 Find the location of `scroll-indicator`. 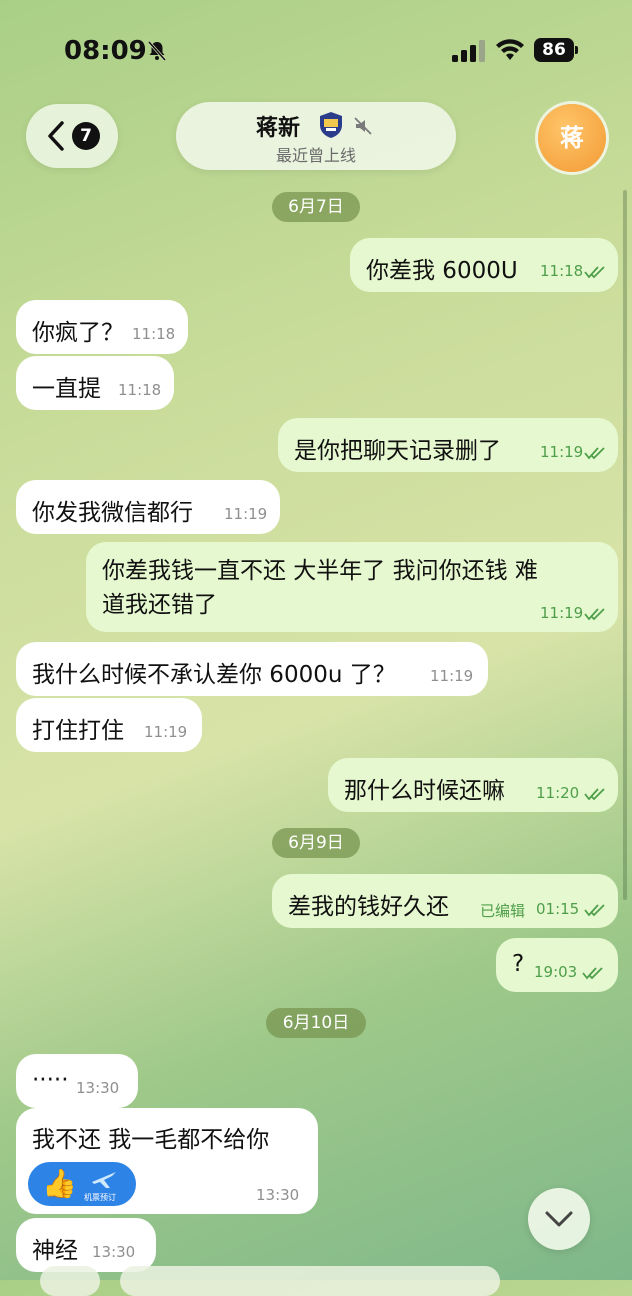

scroll-indicator is located at coordinates (625, 545).